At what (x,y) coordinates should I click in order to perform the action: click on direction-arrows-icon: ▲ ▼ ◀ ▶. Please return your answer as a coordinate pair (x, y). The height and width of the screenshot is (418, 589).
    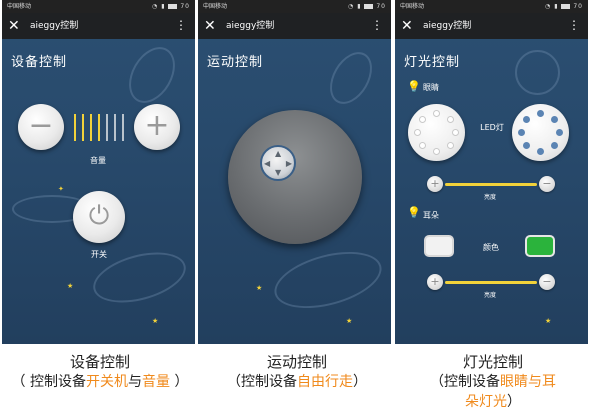
    Looking at the image, I should click on (278, 163).